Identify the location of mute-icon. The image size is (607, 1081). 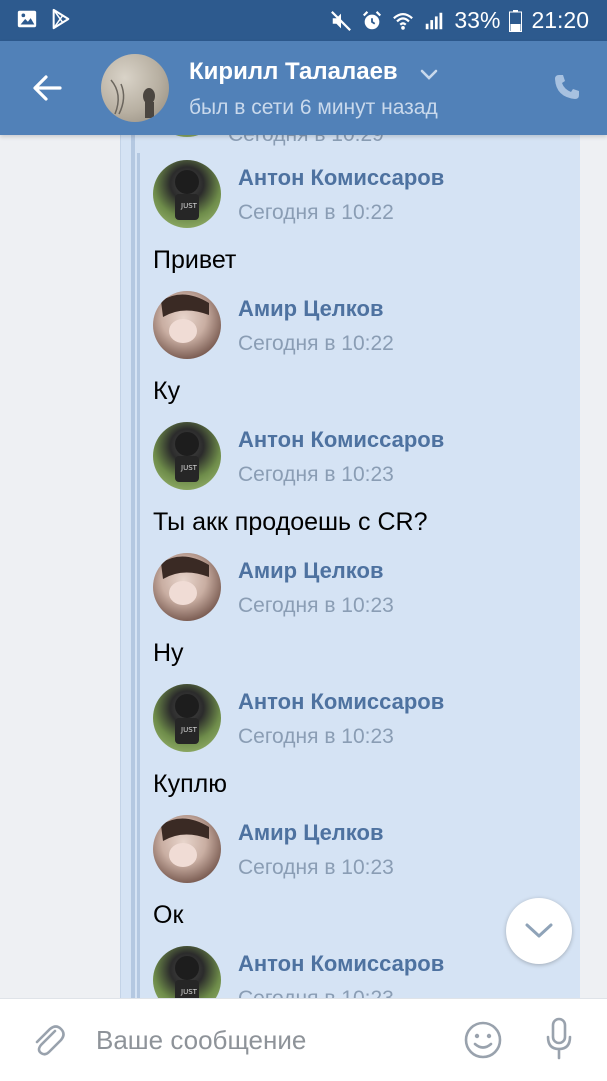
(341, 20).